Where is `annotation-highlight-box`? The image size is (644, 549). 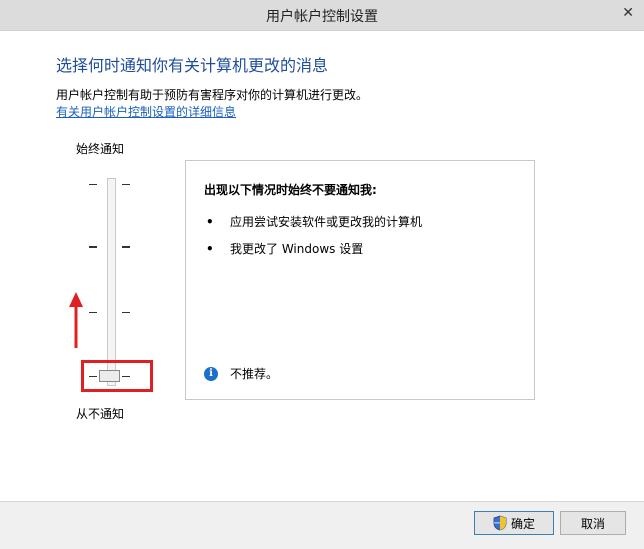 annotation-highlight-box is located at coordinates (117, 376).